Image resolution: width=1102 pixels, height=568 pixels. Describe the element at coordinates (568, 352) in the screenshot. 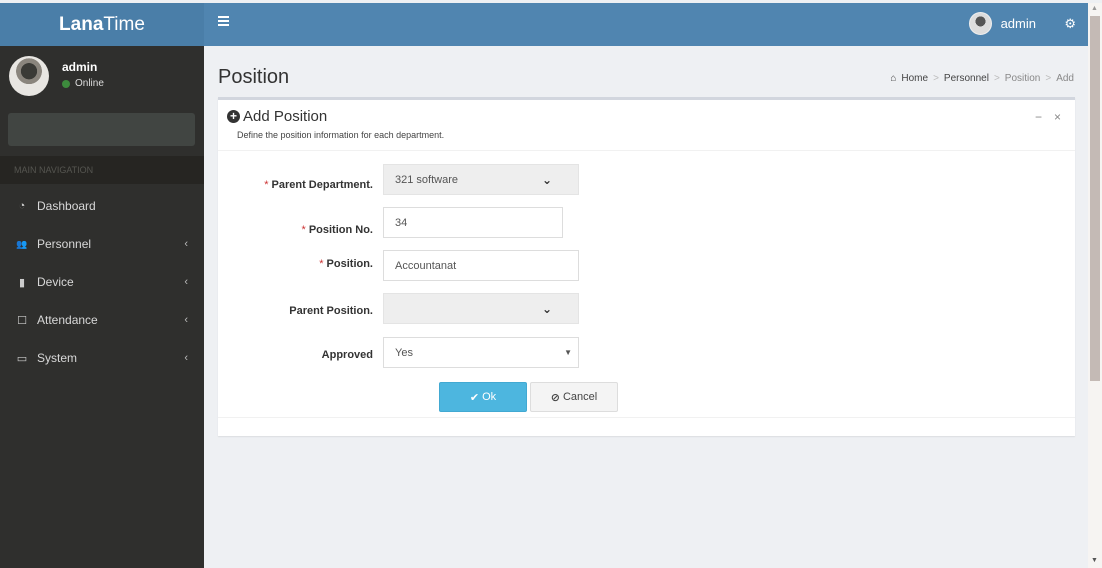

I see `caret-down-icon: ▼` at that location.